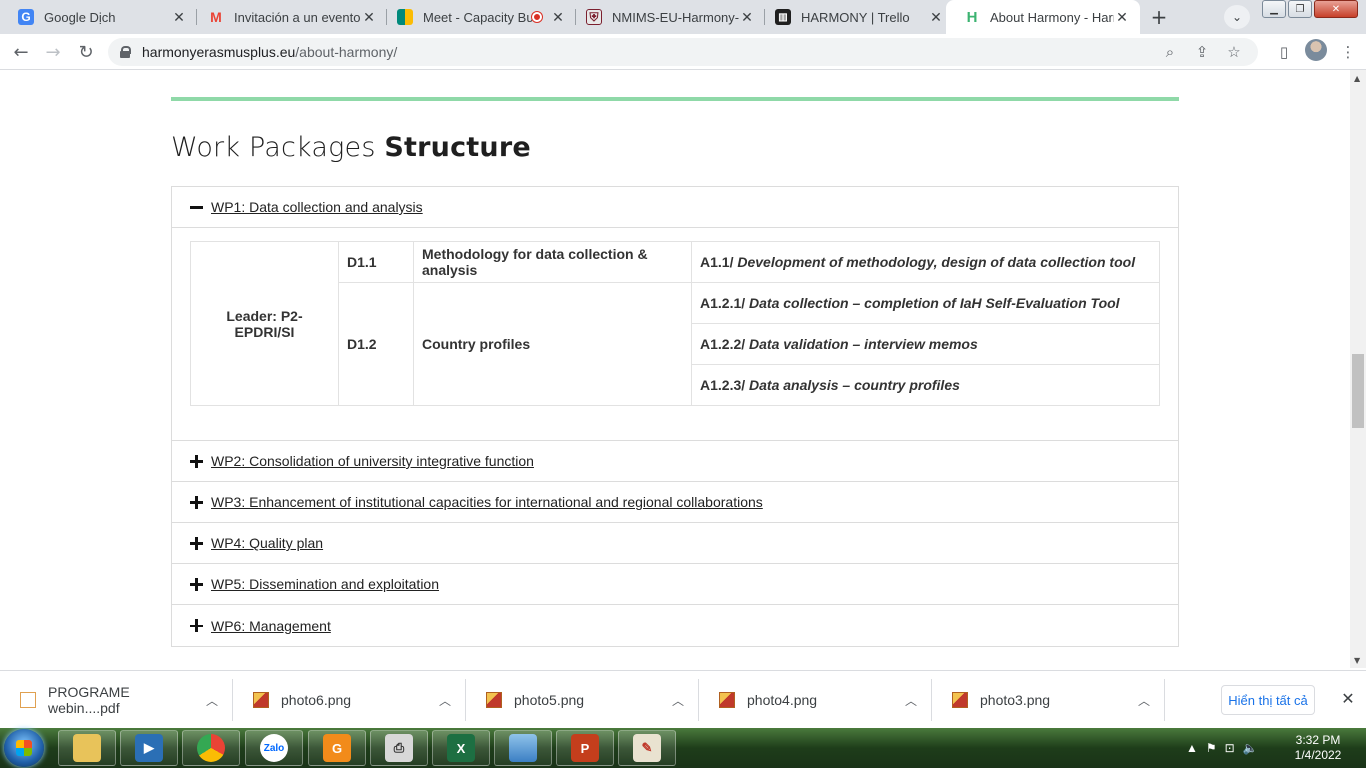 The width and height of the screenshot is (1366, 768). What do you see at coordinates (351, 147) in the screenshot?
I see `page-heading: Work Packages Structure` at bounding box center [351, 147].